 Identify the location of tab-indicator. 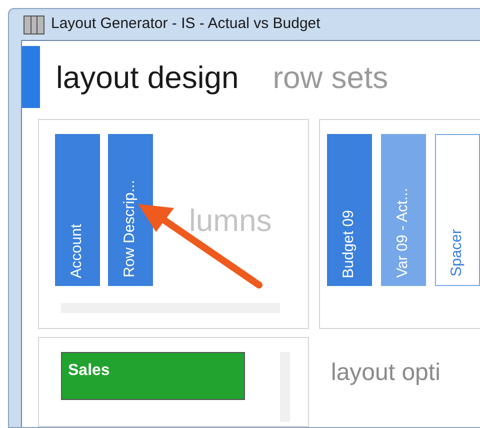
(31, 77).